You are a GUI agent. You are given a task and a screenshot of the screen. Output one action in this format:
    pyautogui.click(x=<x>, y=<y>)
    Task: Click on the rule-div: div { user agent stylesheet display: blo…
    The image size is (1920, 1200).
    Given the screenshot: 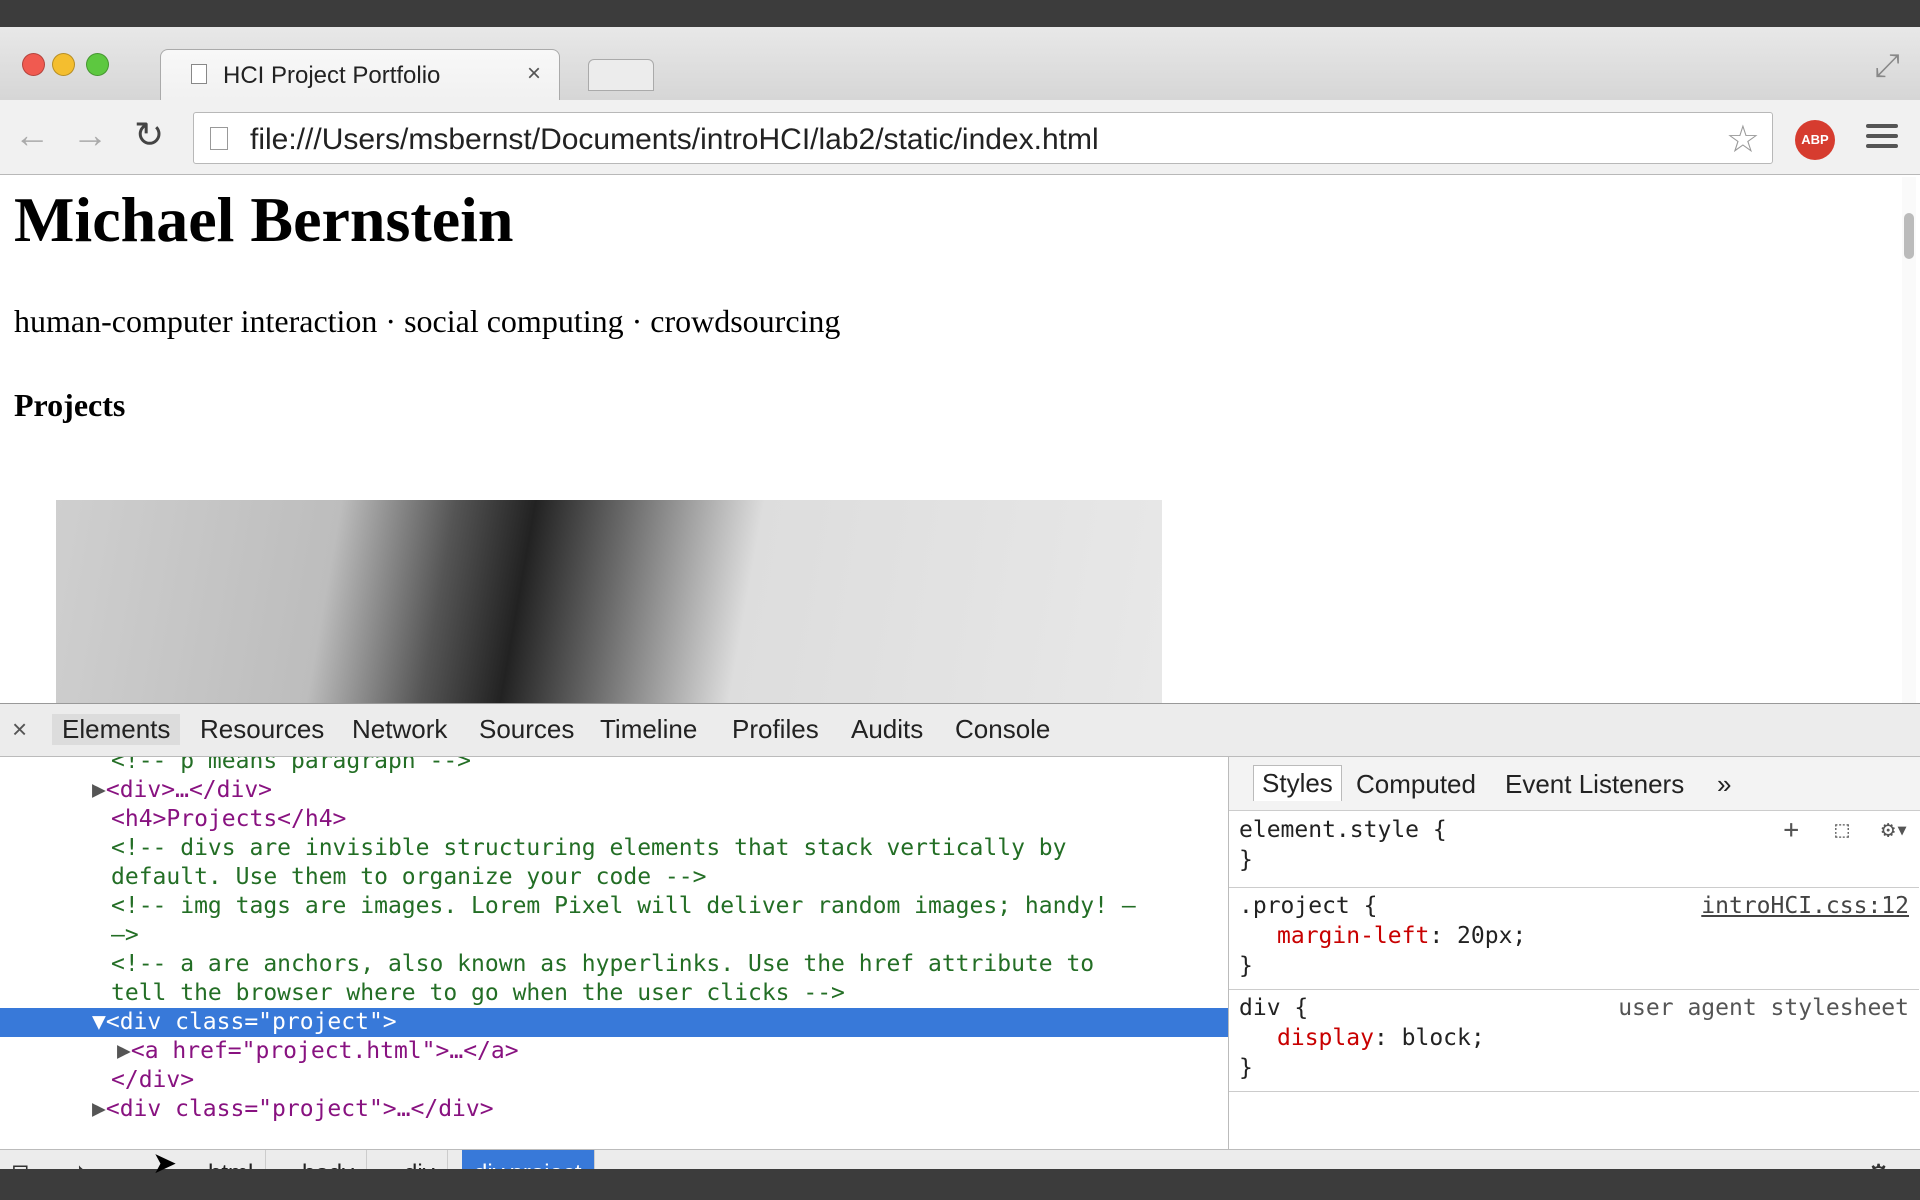 What is the action you would take?
    pyautogui.click(x=1574, y=1040)
    